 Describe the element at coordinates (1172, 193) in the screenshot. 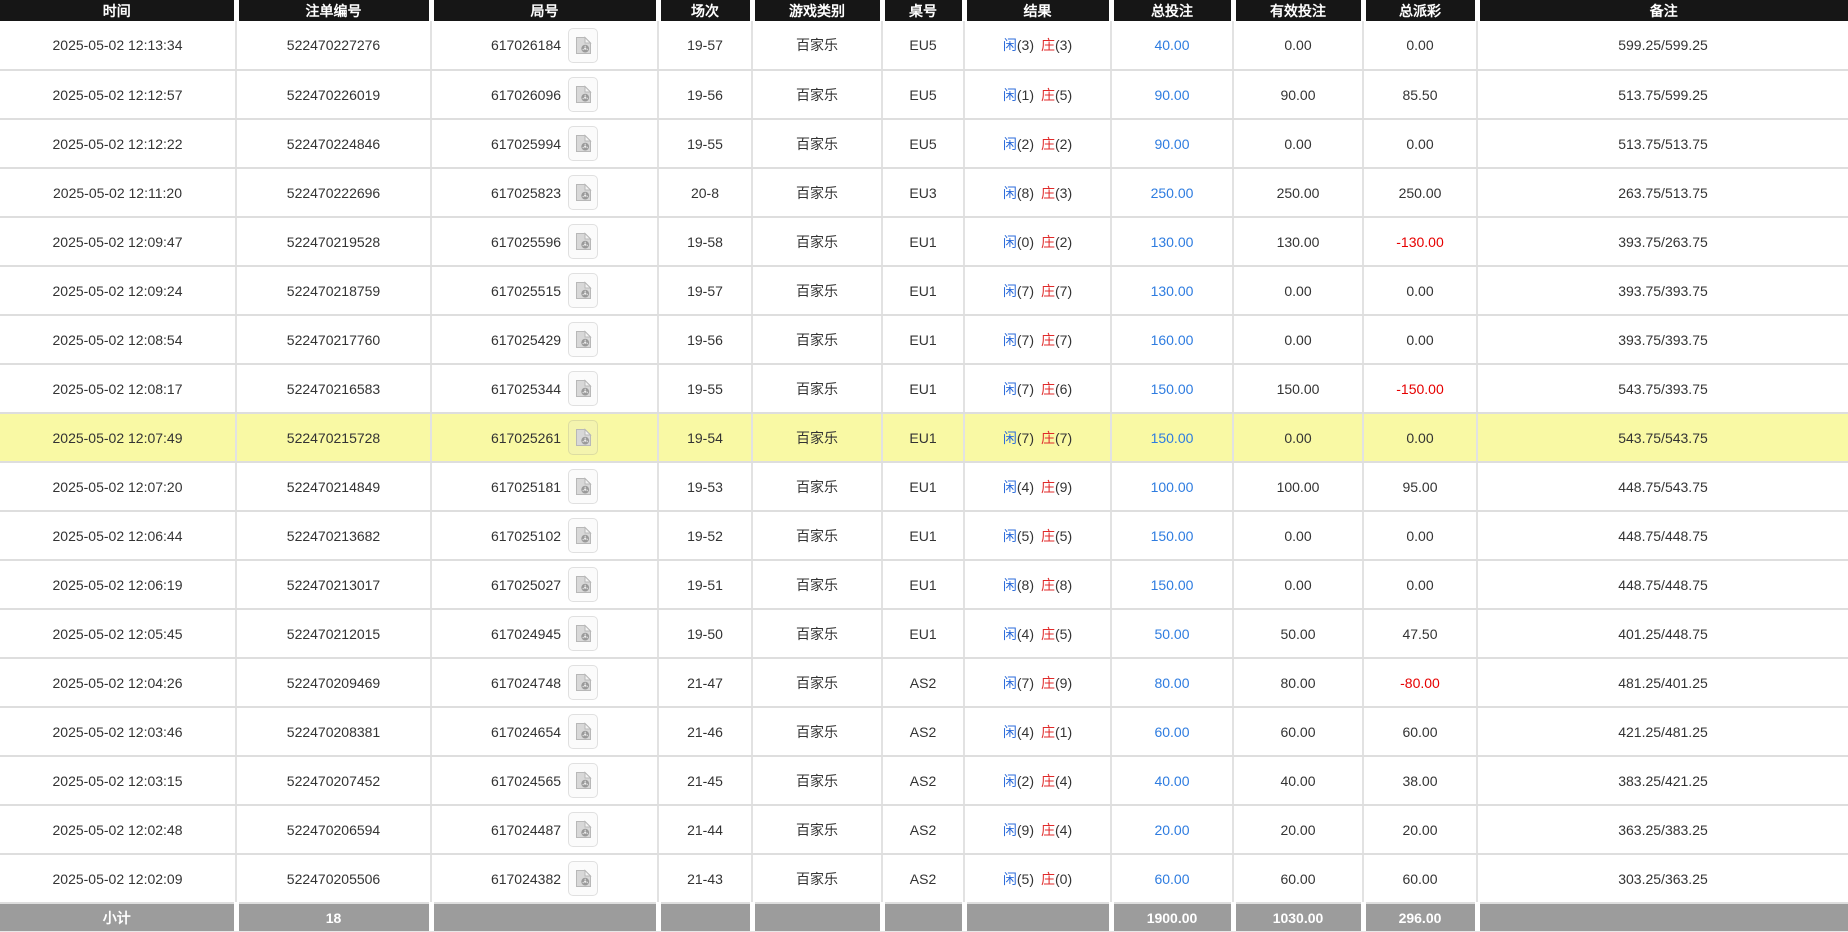

I see `total-bet-link: 250.00` at that location.